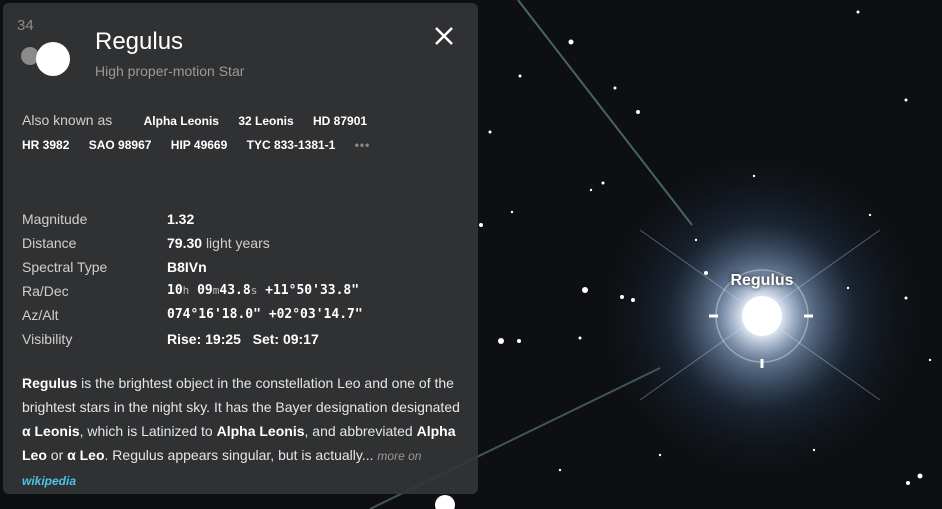 Image resolution: width=942 pixels, height=509 pixels. I want to click on set-time: Set: 09:17, so click(285, 339).